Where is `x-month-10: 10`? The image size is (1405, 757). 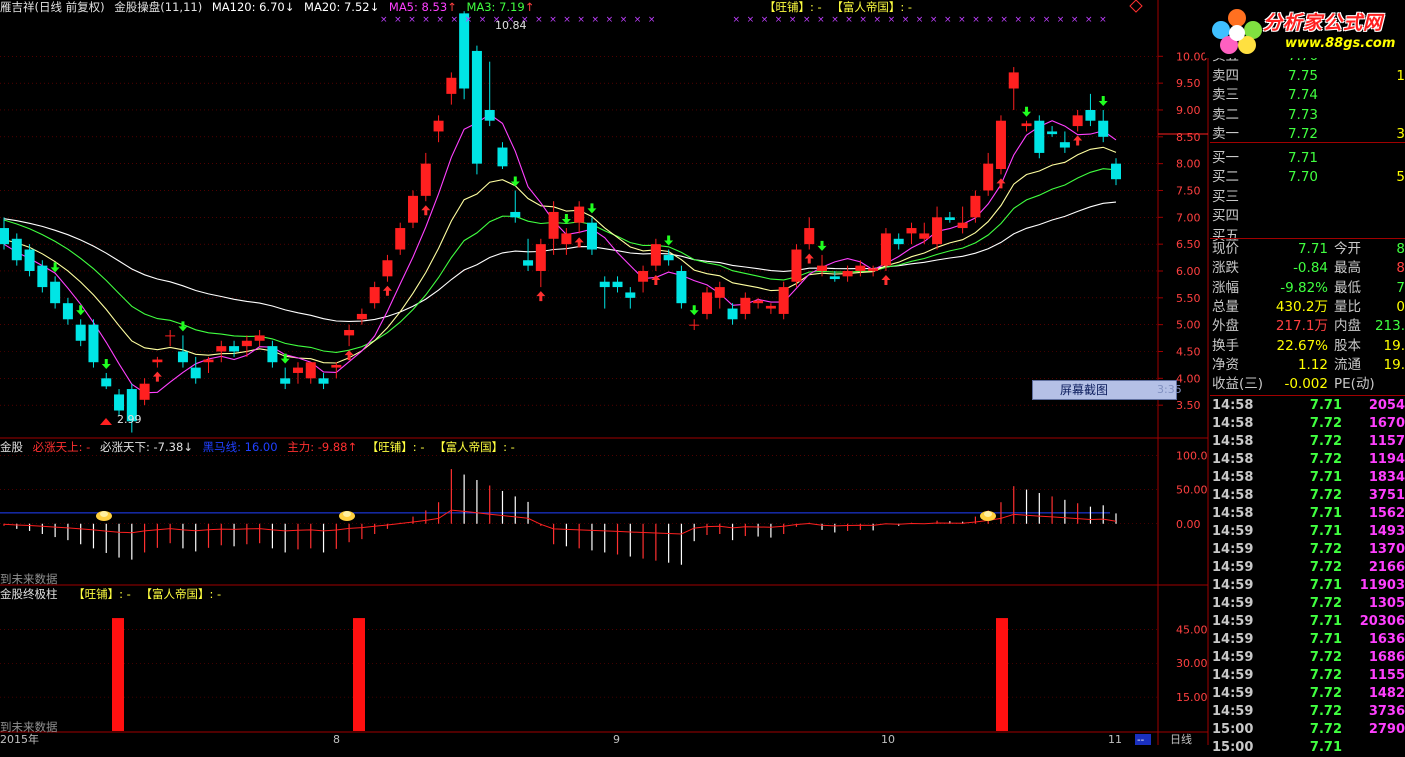 x-month-10: 10 is located at coordinates (888, 739).